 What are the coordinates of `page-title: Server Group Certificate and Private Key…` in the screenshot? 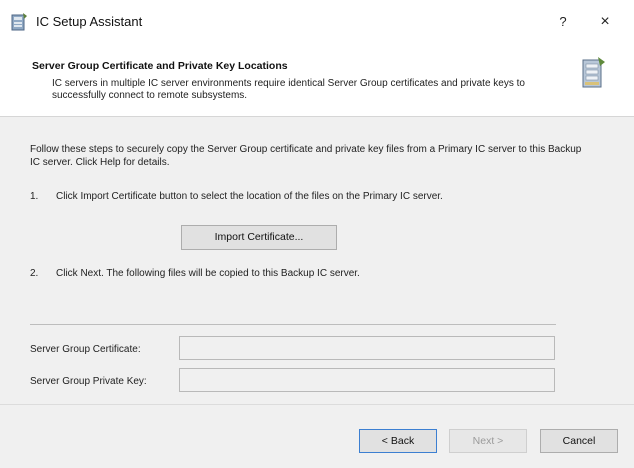 It's located at (160, 66).